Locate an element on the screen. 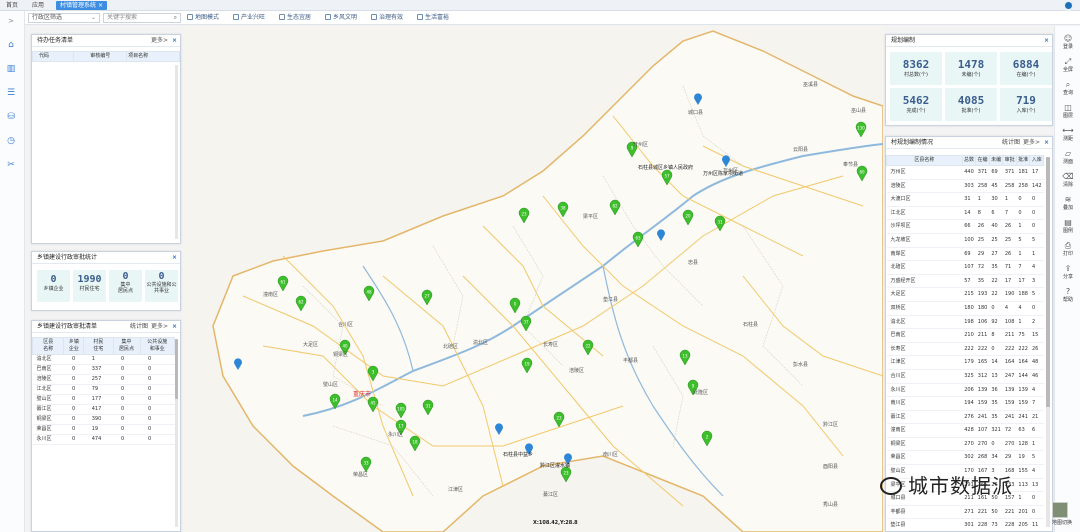  region-select: 行政区筛选 ⌄ is located at coordinates (64, 18).